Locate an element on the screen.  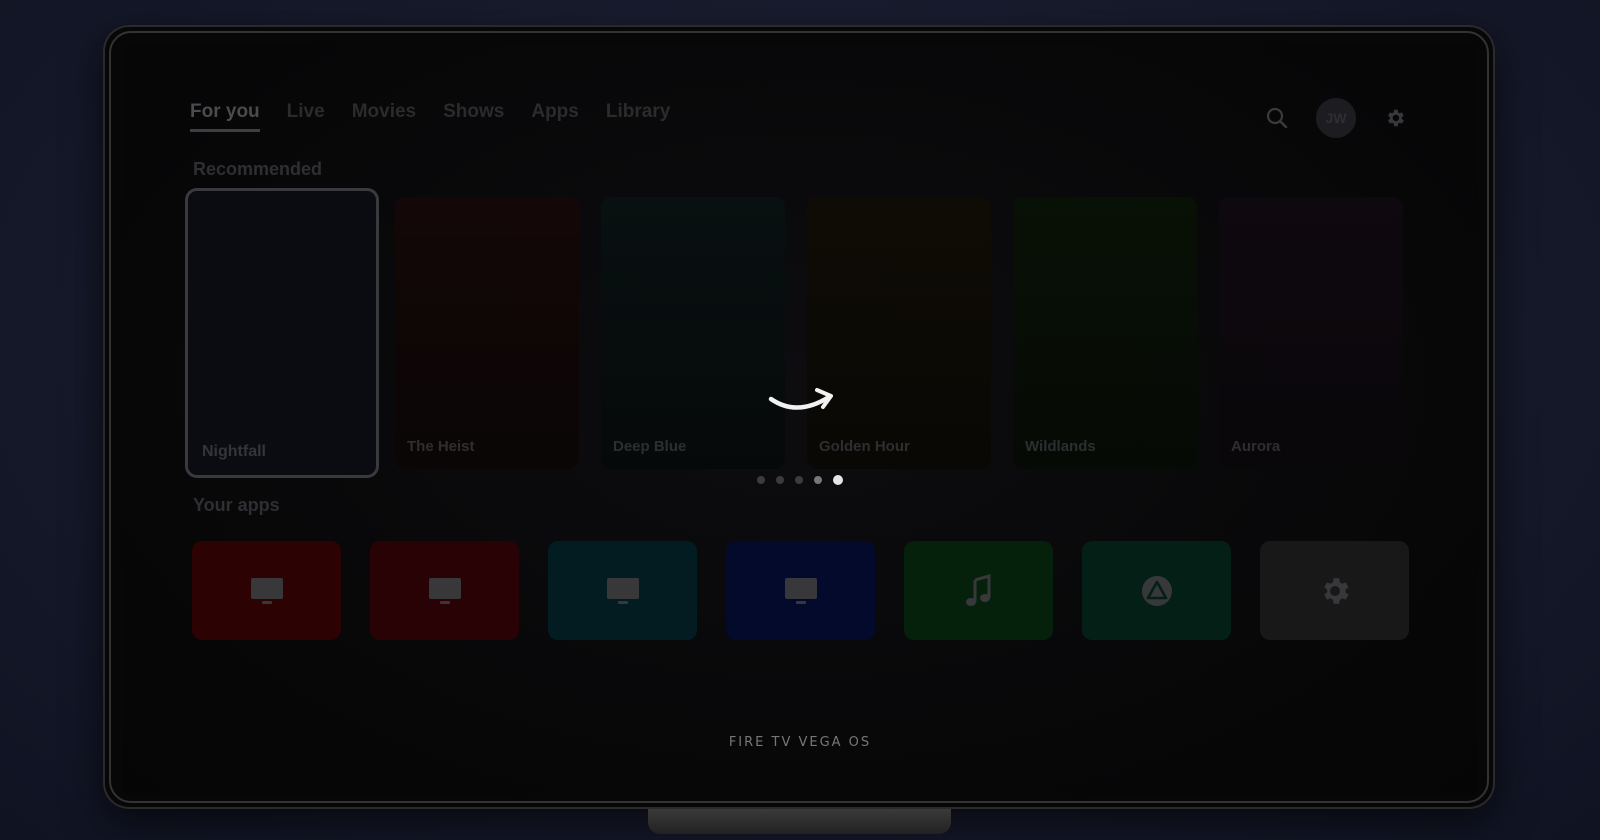
card-wildlands: Wildlands is located at coordinates (1105, 333).